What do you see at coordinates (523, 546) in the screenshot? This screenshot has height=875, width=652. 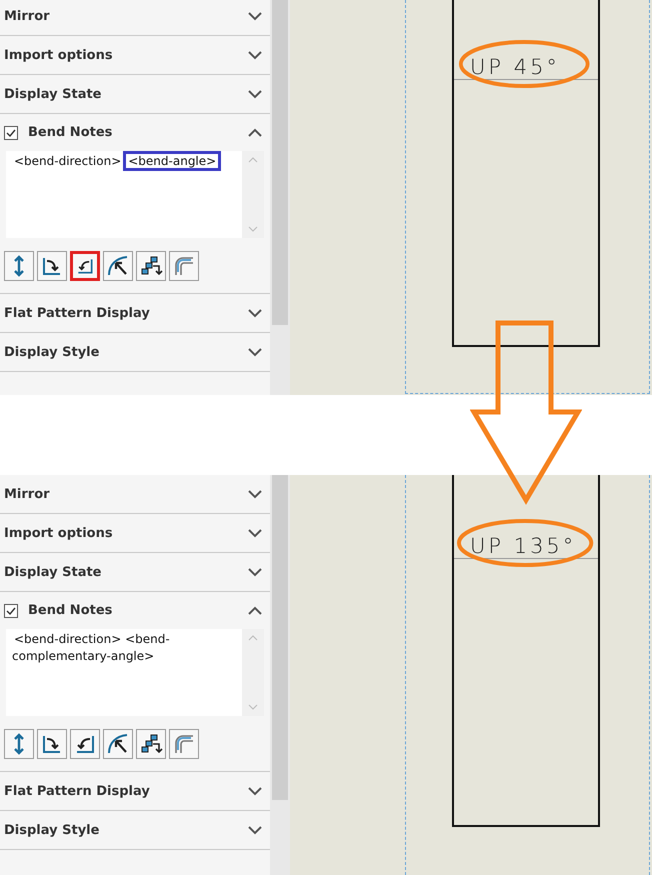 I see `bend-note: UP 135°` at bounding box center [523, 546].